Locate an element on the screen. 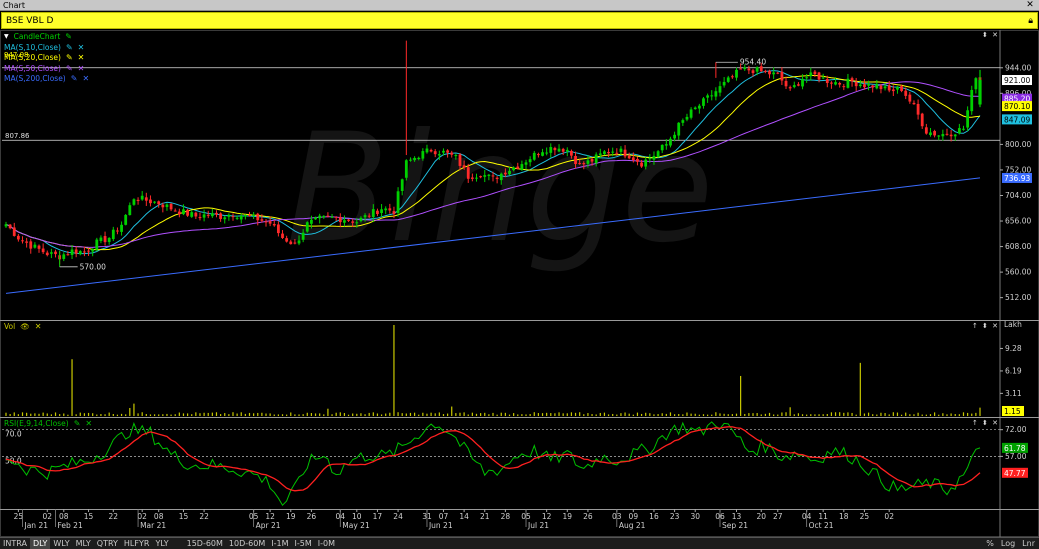 This screenshot has width=1039, height=549. eye-icon: 👁︎ is located at coordinates (25, 327).